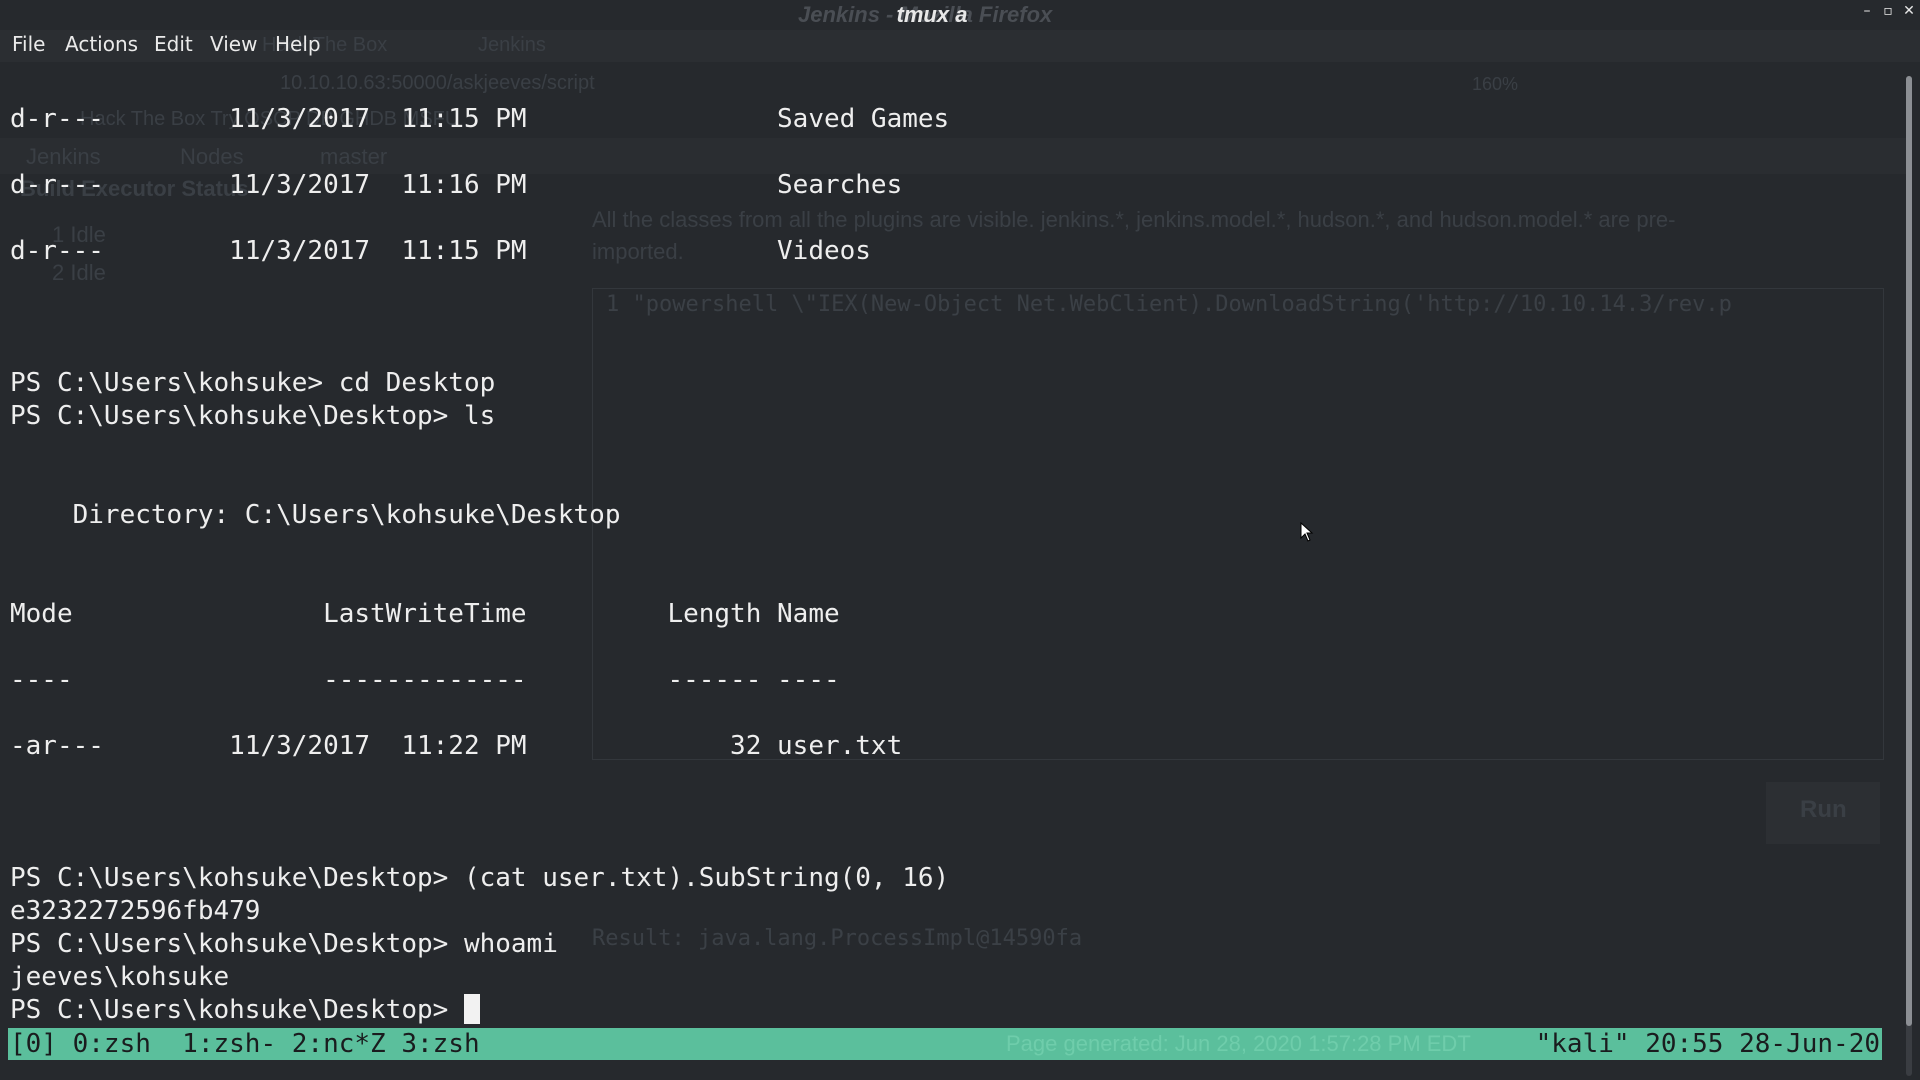 This screenshot has height=1080, width=1920. I want to click on terminal-prompt-line: PS C:\Users\kohsuke\Desktop>, so click(245, 1010).